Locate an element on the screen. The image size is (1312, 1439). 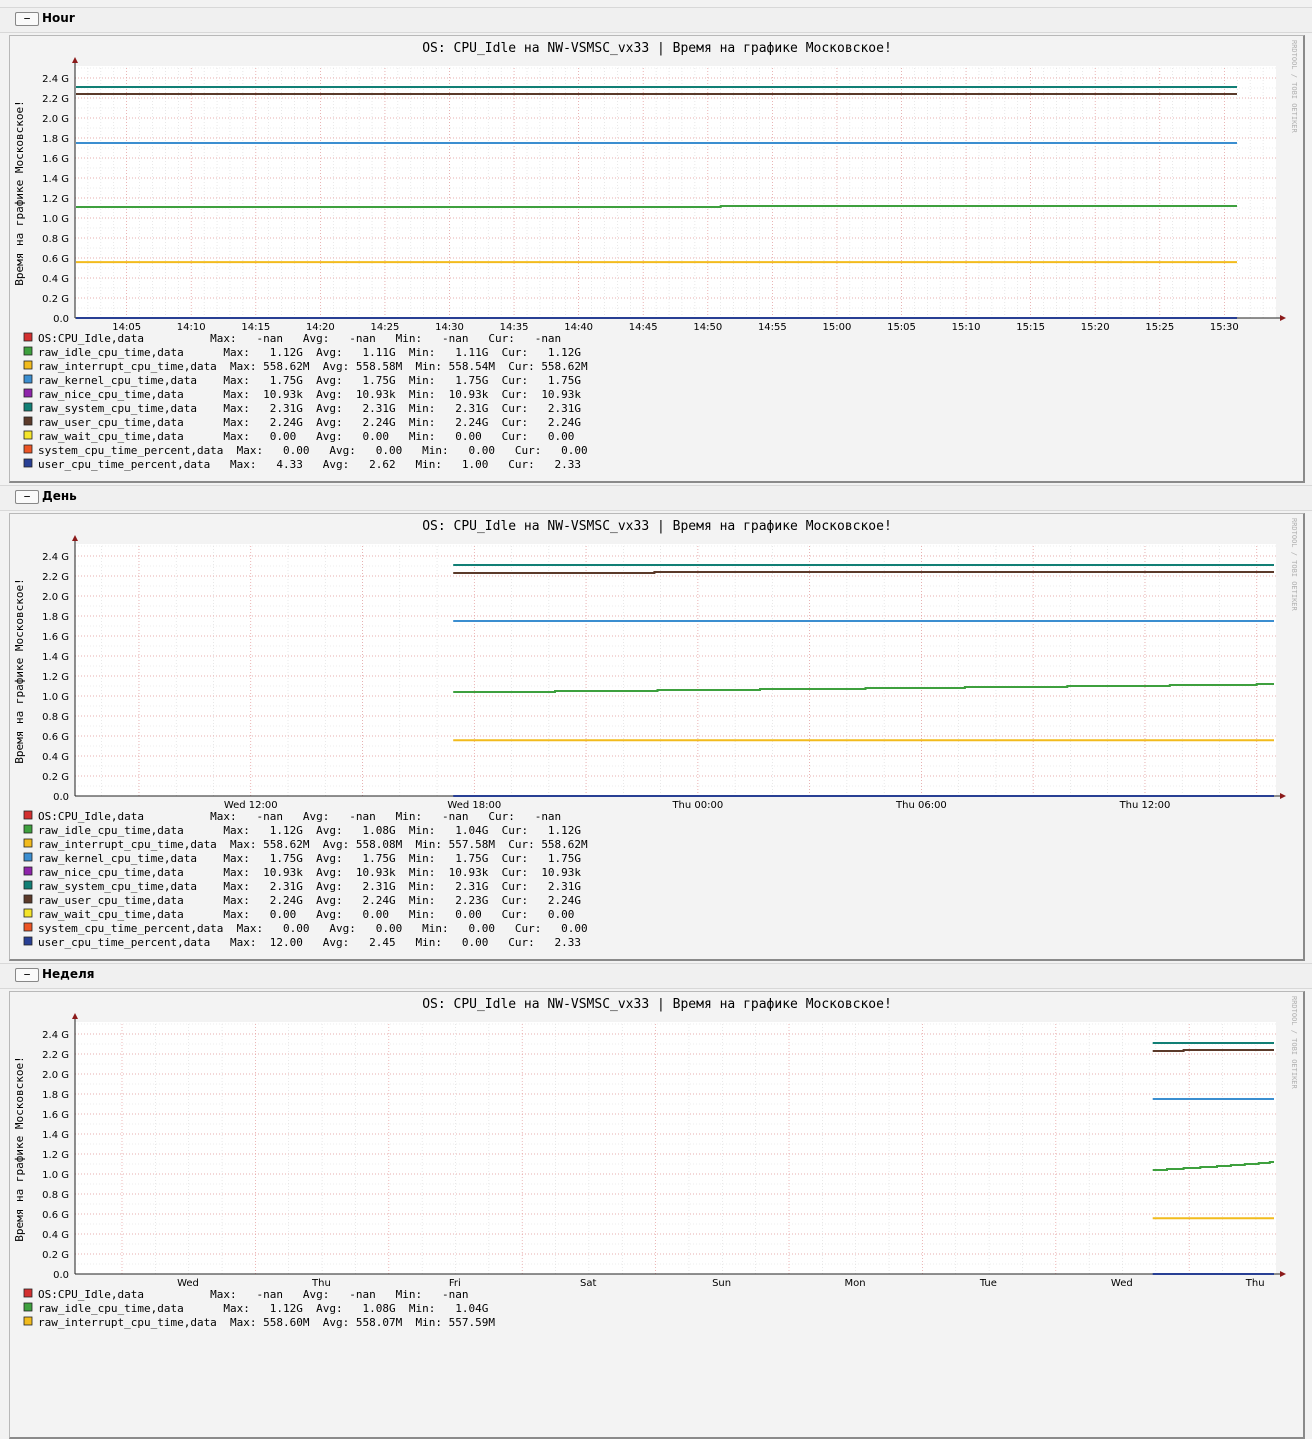
x-tick-label: 15:10 is located at coordinates (966, 327).